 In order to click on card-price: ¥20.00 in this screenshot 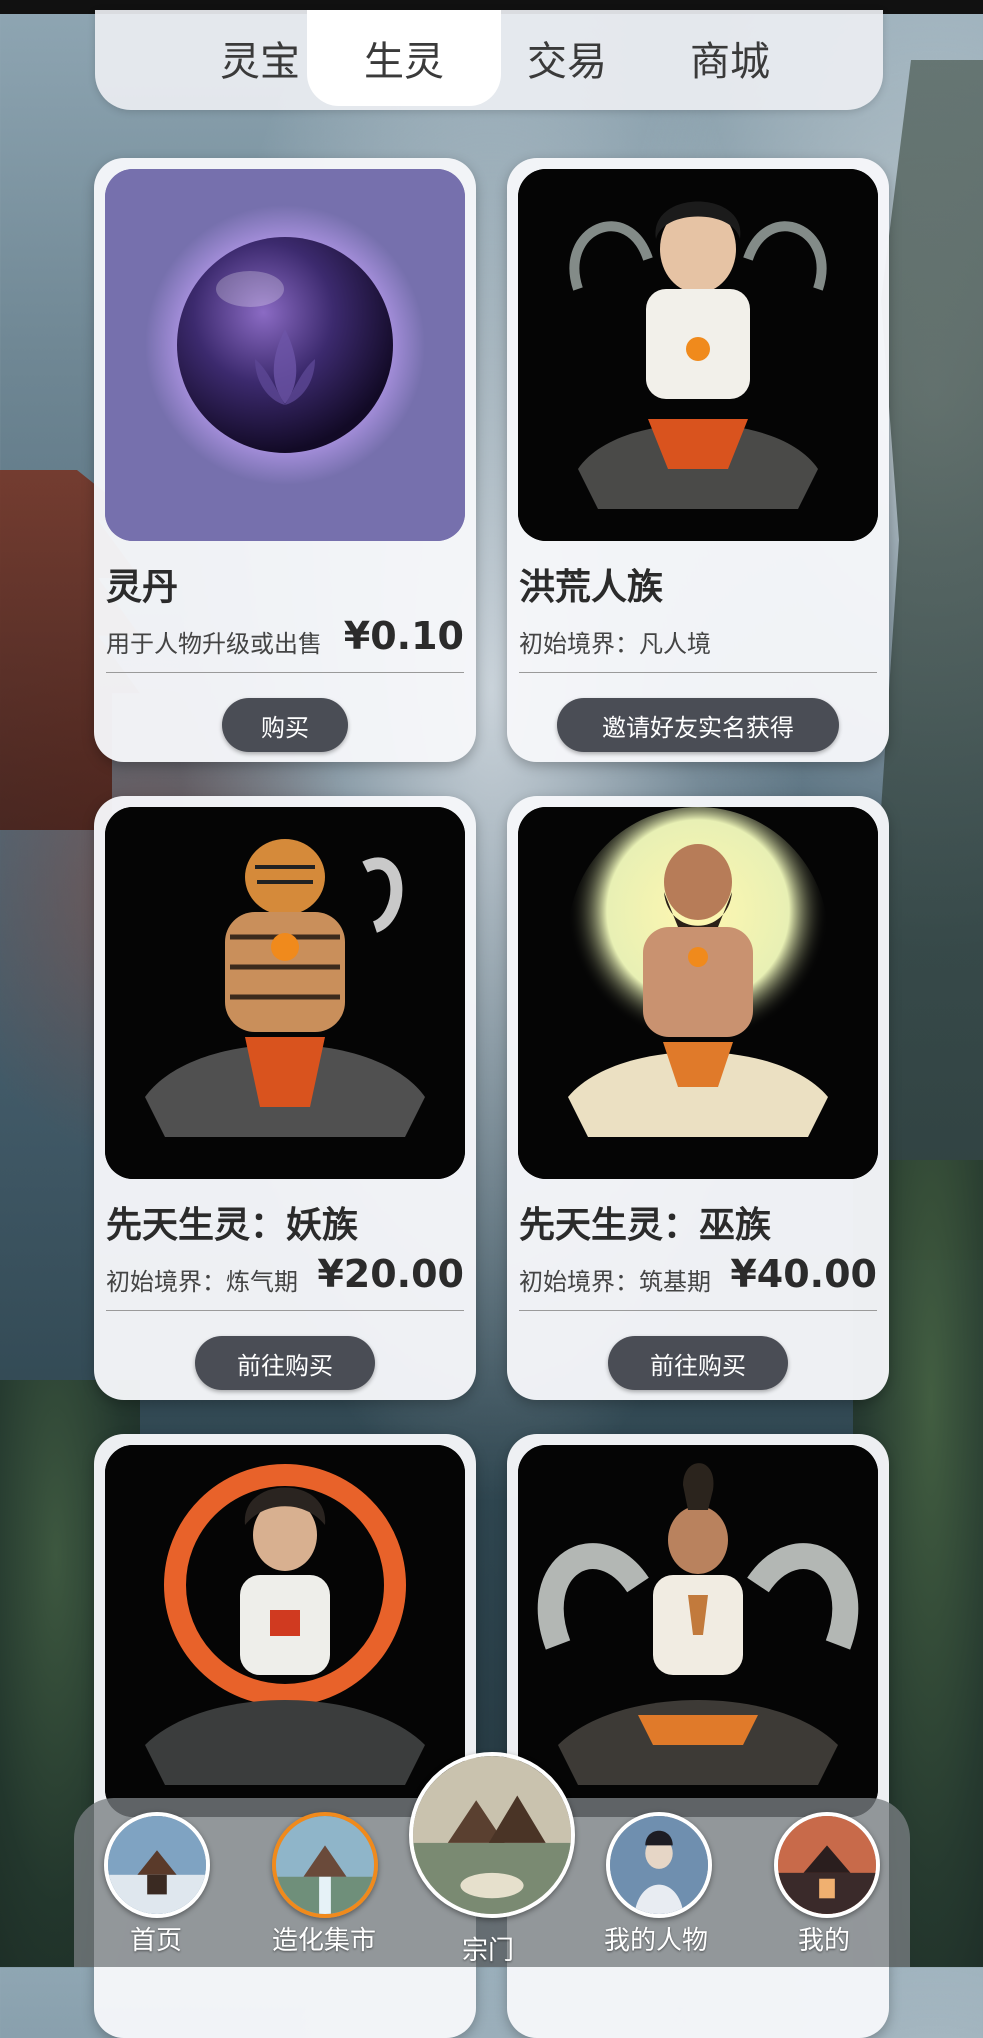, I will do `click(390, 1274)`.